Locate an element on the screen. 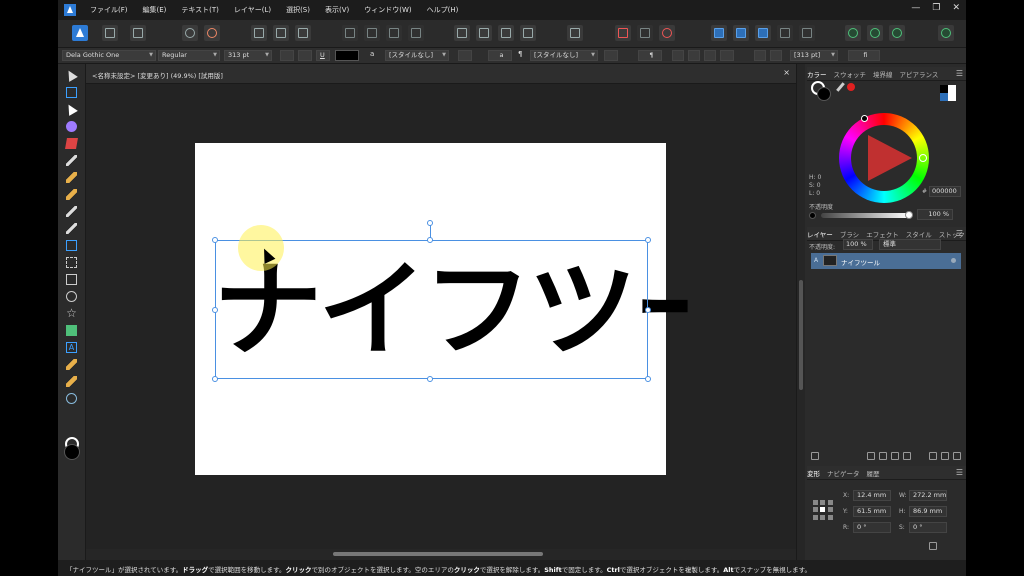  horizontal-scroll-thumb is located at coordinates (438, 554).